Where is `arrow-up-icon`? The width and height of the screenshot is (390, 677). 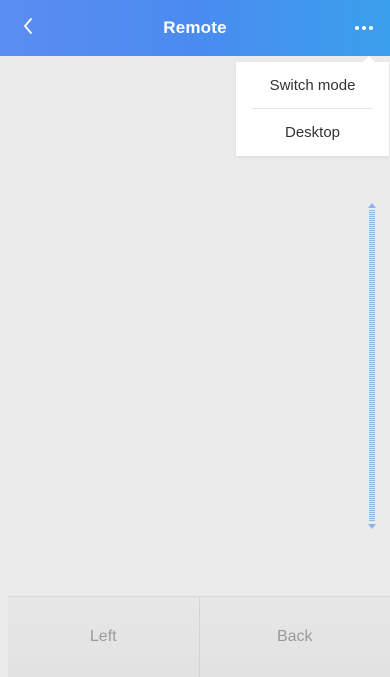
arrow-up-icon is located at coordinates (372, 205).